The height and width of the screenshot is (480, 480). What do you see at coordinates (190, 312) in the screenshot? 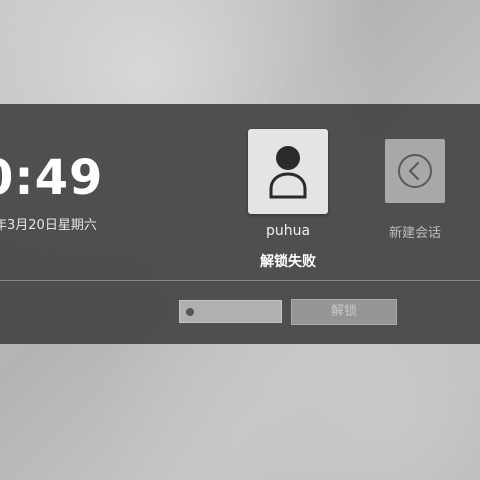
I see `password-mask-dot` at bounding box center [190, 312].